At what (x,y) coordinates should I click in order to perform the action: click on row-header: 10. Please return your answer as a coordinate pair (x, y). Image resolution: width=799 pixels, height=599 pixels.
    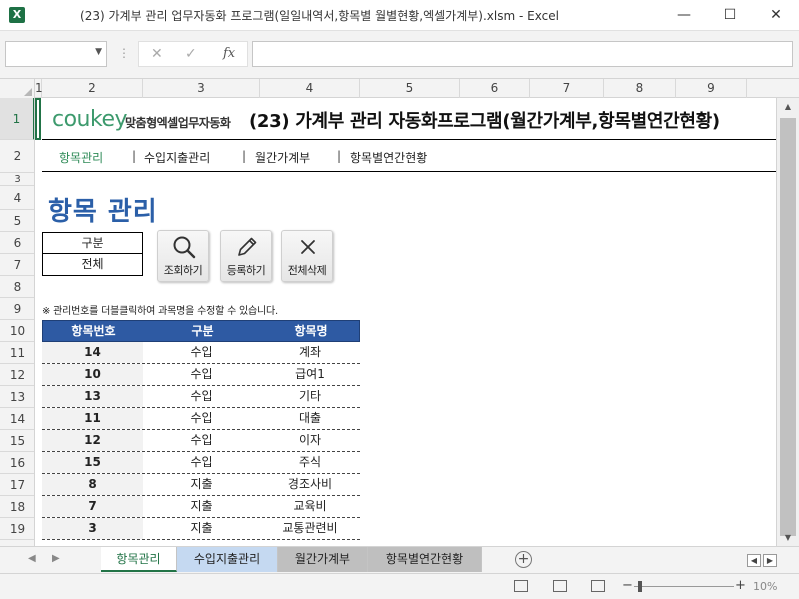
    Looking at the image, I should click on (17, 331).